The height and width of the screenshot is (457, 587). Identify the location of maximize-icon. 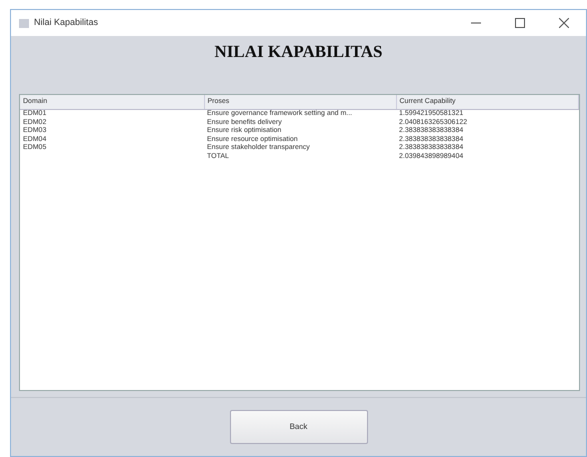
(520, 23).